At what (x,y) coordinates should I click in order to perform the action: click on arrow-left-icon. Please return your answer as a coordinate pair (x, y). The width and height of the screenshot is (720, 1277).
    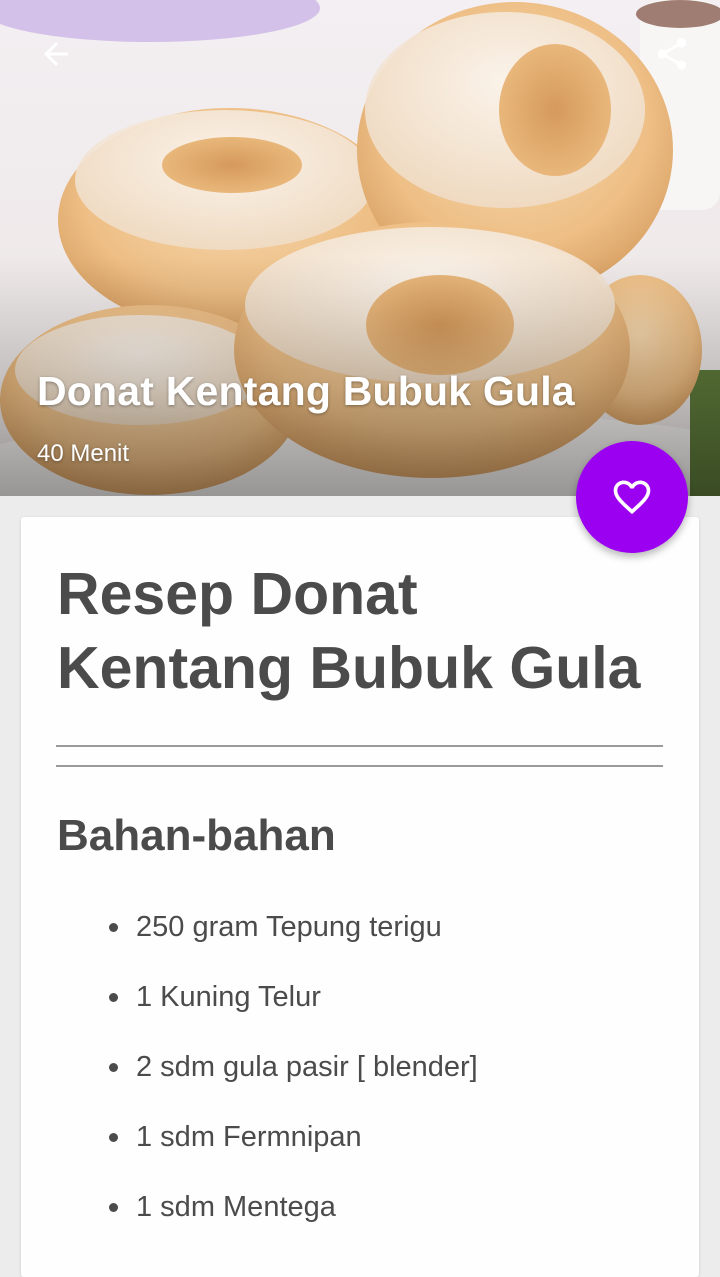
    Looking at the image, I should click on (56, 54).